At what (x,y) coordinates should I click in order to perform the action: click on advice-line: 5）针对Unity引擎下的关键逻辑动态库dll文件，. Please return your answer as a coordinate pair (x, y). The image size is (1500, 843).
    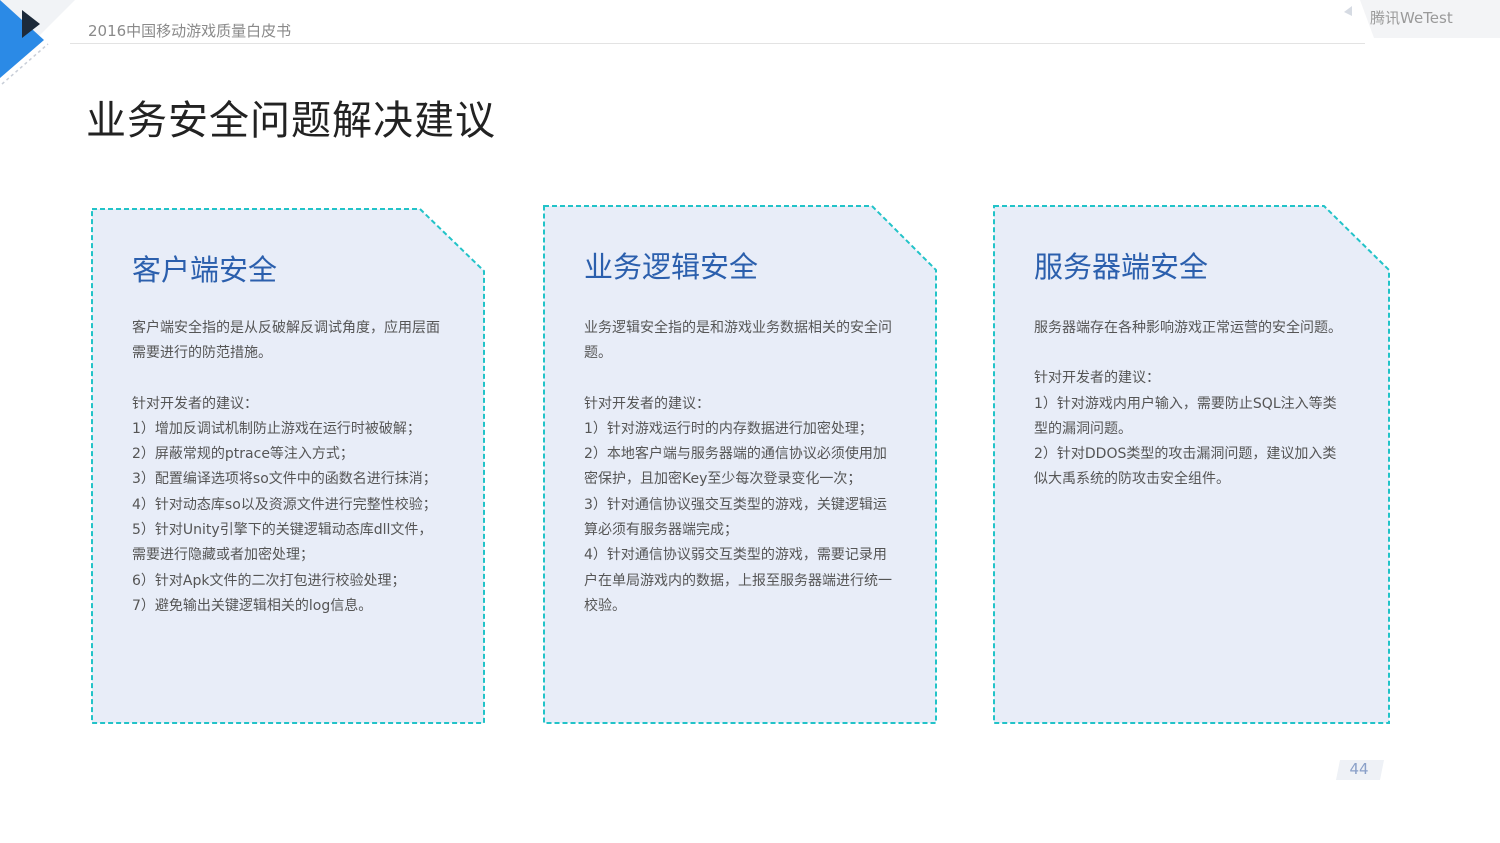
    Looking at the image, I should click on (282, 530).